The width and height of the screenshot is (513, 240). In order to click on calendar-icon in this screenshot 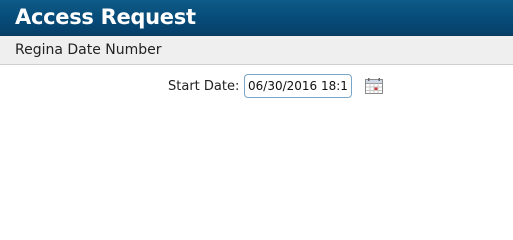, I will do `click(374, 86)`.